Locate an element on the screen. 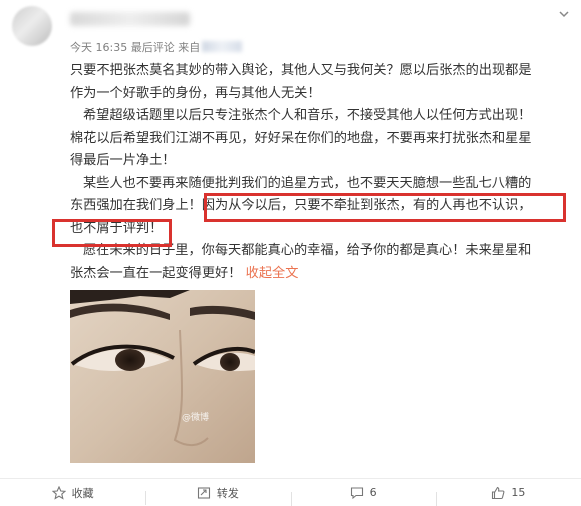 The height and width of the screenshot is (506, 581). image-watermark: @微博 is located at coordinates (196, 418).